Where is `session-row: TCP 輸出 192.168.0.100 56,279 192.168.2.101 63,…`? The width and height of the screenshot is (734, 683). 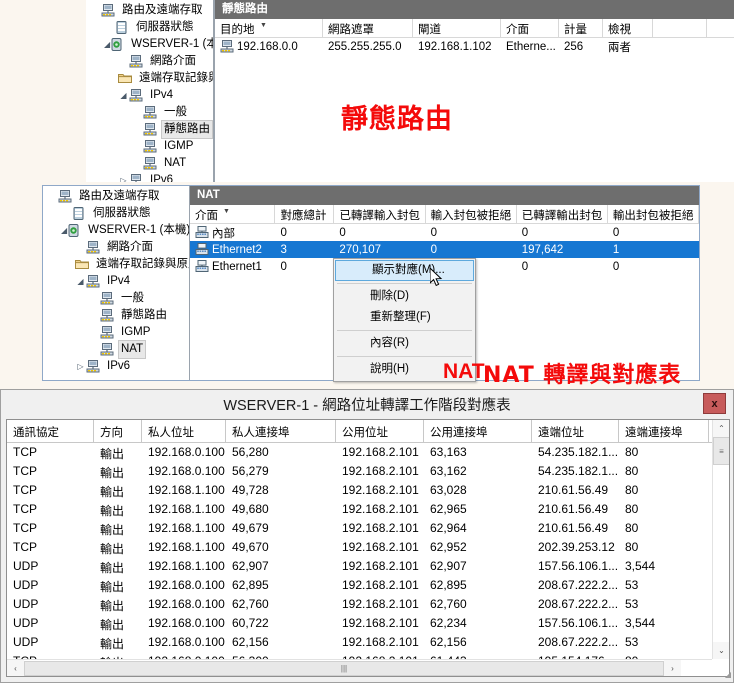
session-row: TCP 輸出 192.168.0.100 56,279 192.168.2.101 63,… is located at coordinates (368, 471).